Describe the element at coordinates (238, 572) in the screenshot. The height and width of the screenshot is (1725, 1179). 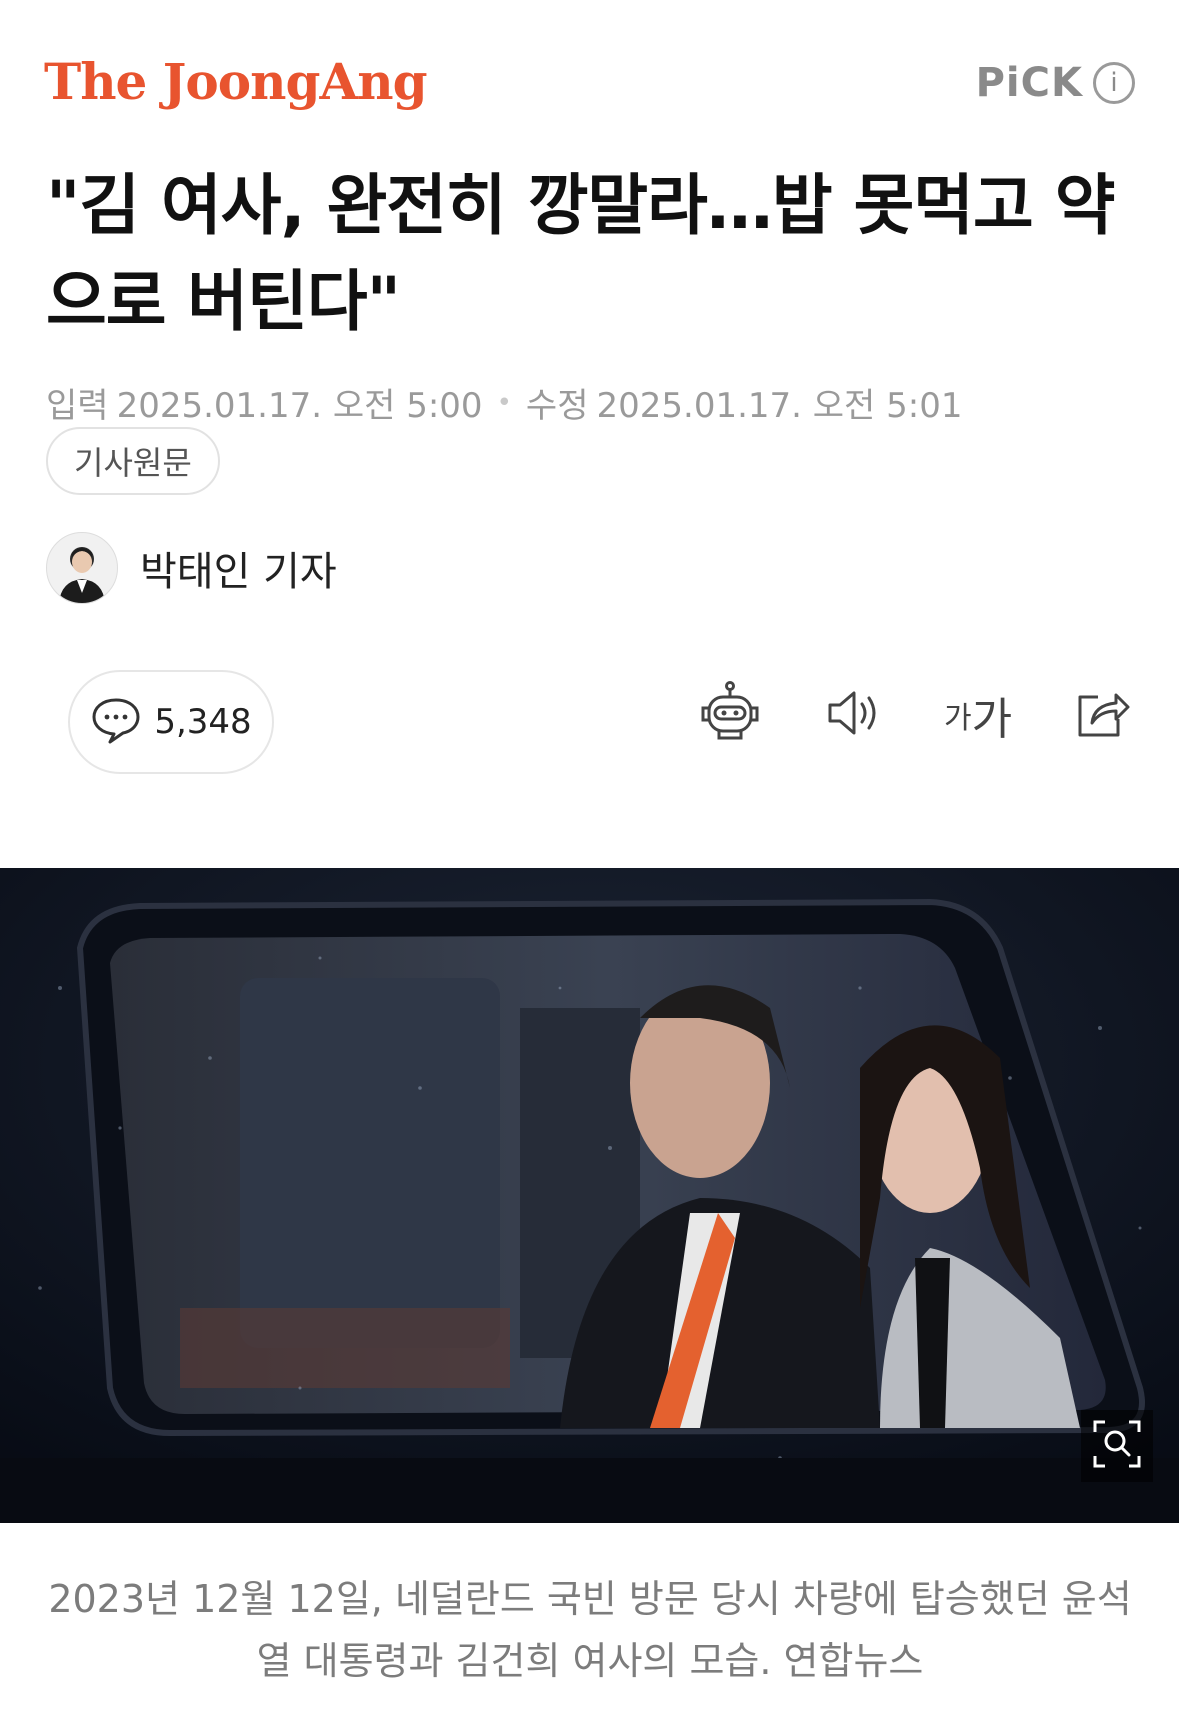
I see `reporter-name: 박태인 기자` at that location.